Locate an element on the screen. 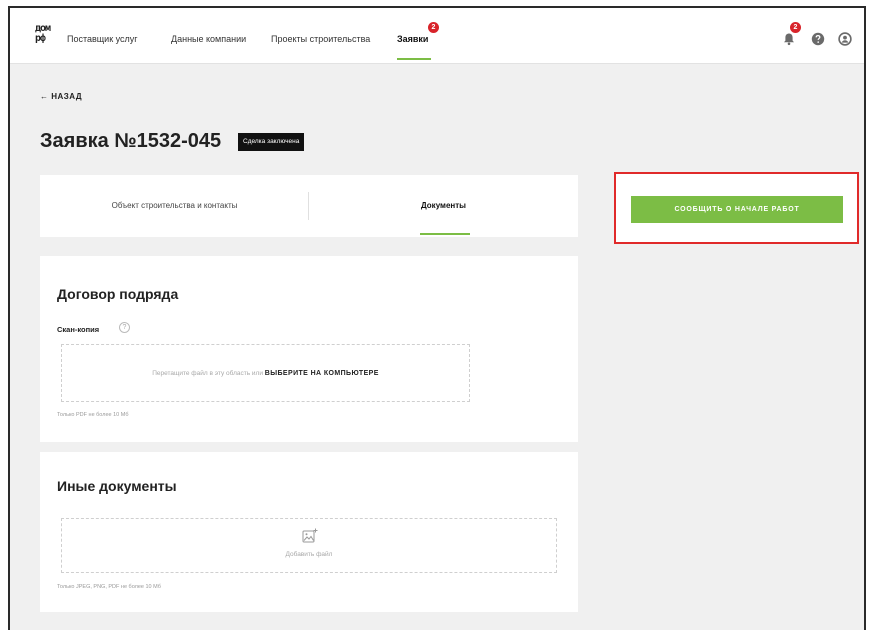 This screenshot has height=630, width=874. nav-construction-projects: Проекты строительства is located at coordinates (320, 39).